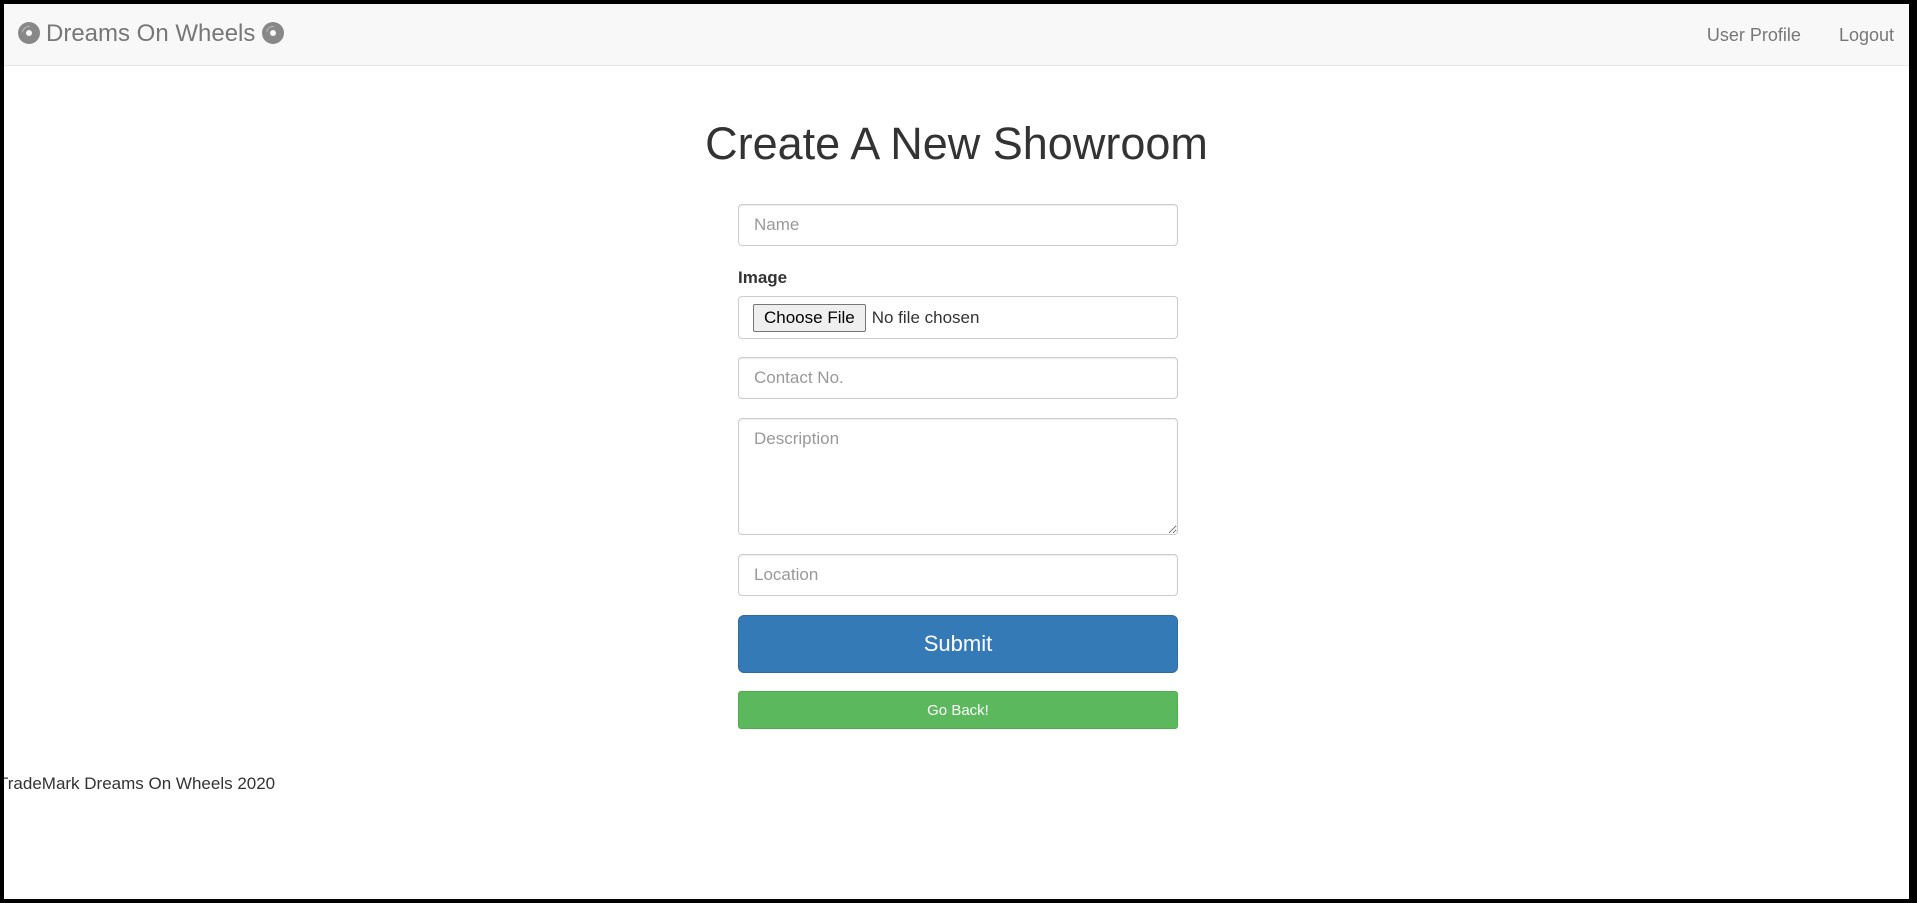  Describe the element at coordinates (958, 644) in the screenshot. I see `submit-button: Submit` at that location.